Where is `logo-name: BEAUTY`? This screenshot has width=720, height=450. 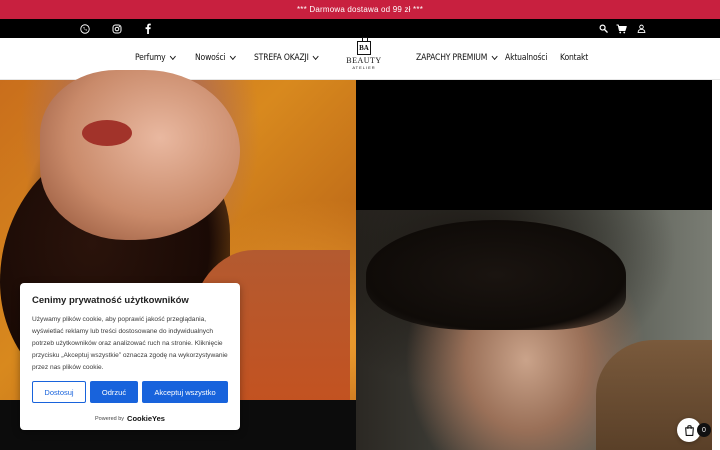
logo-name: BEAUTY is located at coordinates (364, 60).